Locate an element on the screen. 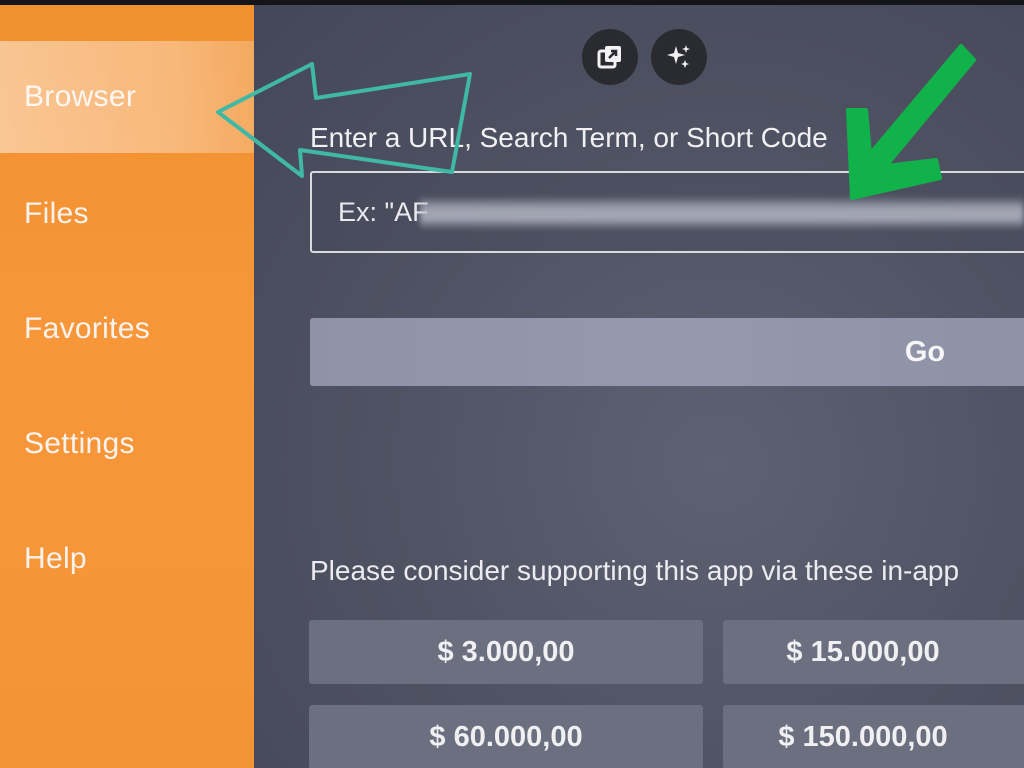 The height and width of the screenshot is (768, 1024). go-button-label: Go is located at coordinates (925, 351).